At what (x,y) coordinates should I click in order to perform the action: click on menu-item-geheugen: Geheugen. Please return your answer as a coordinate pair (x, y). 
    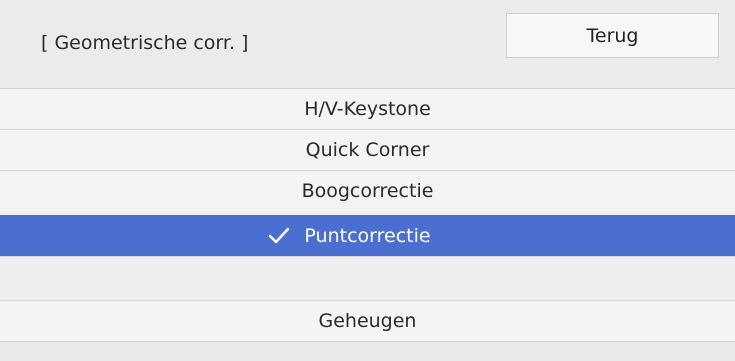
    Looking at the image, I should click on (367, 320).